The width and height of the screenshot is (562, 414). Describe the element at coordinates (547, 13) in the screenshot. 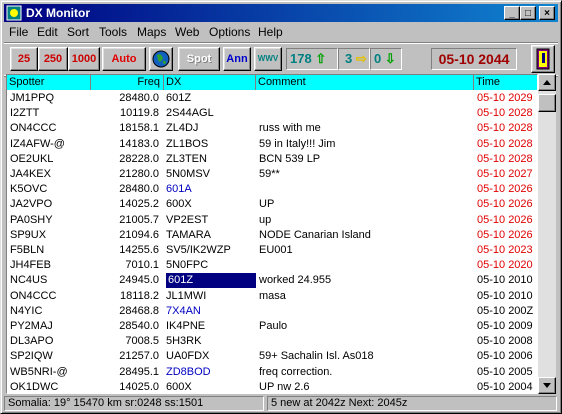

I see `close-button: ×` at that location.